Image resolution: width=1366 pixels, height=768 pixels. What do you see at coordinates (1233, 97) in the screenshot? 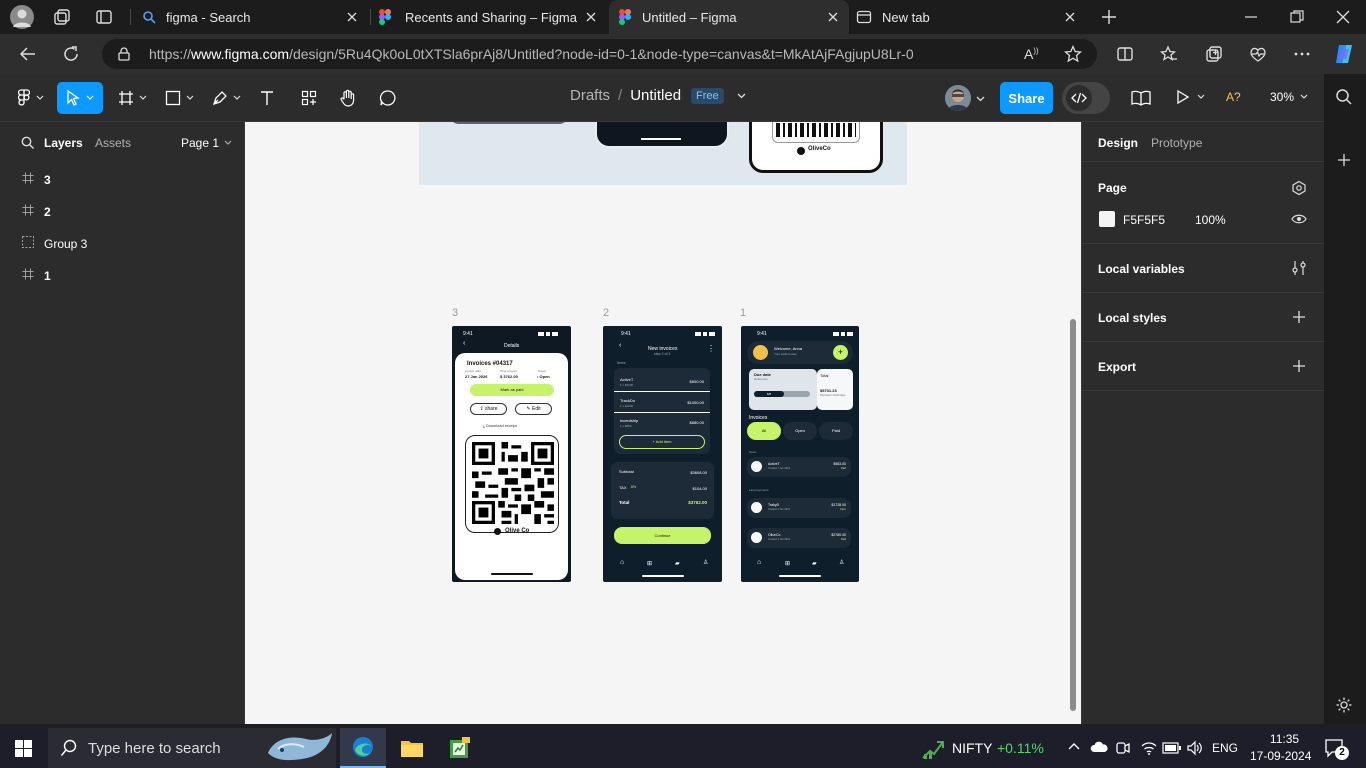
I see `accessibility-check-button: A?` at bounding box center [1233, 97].